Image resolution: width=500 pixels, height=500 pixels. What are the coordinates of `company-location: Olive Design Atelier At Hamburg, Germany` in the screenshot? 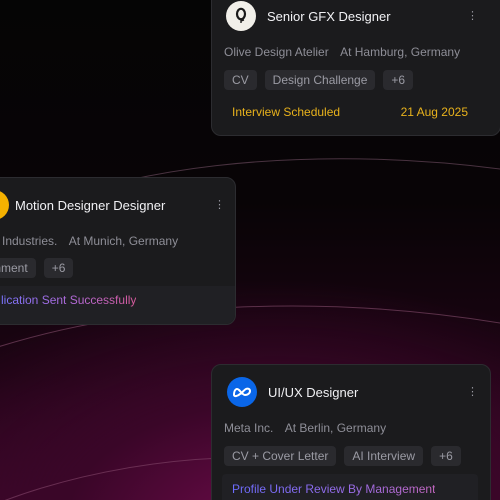 It's located at (342, 52).